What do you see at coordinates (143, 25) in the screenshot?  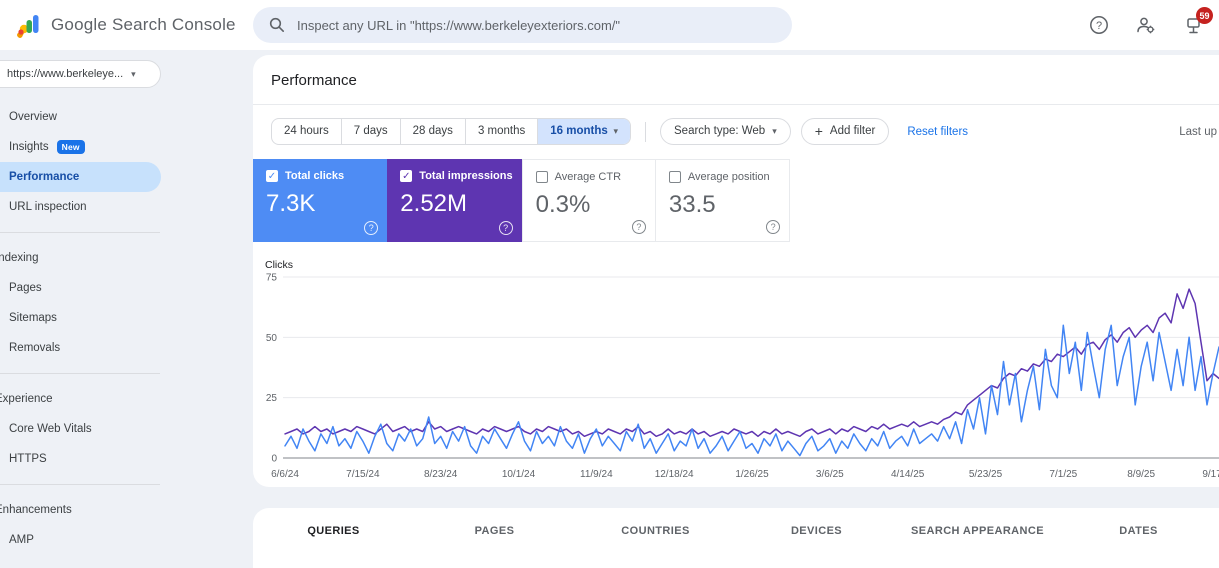 I see `app-title: Google Search Console` at bounding box center [143, 25].